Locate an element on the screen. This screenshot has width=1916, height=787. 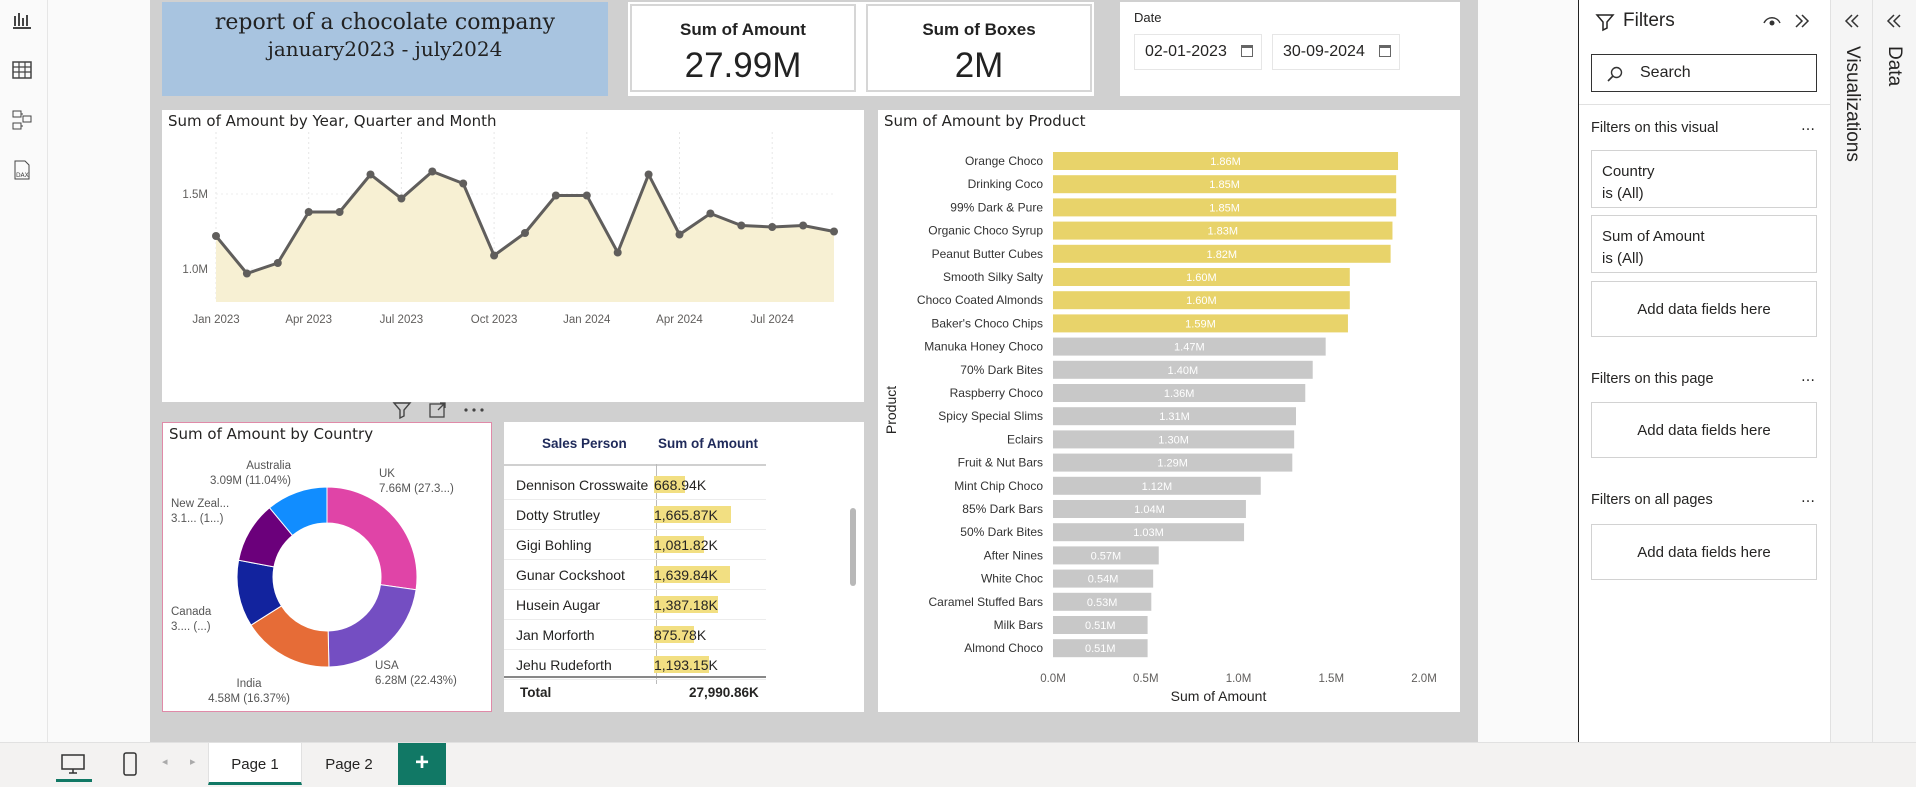
add-data-fields-all: Add data fields here is located at coordinates (1704, 552).